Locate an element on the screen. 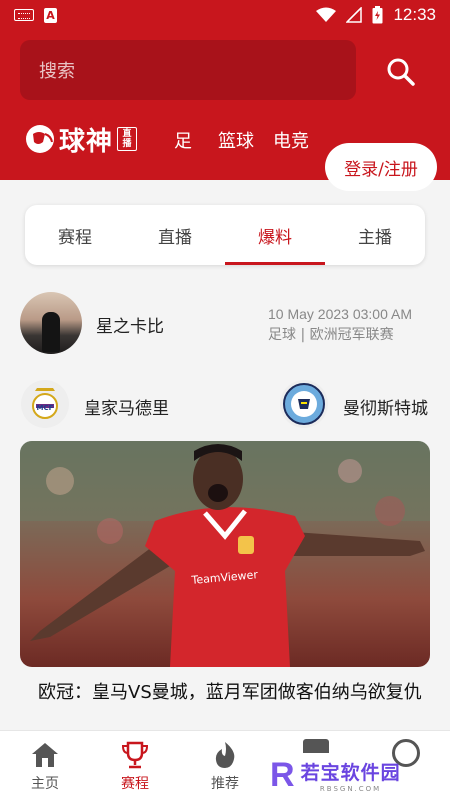  nav-home: 主页 is located at coordinates (45, 765).